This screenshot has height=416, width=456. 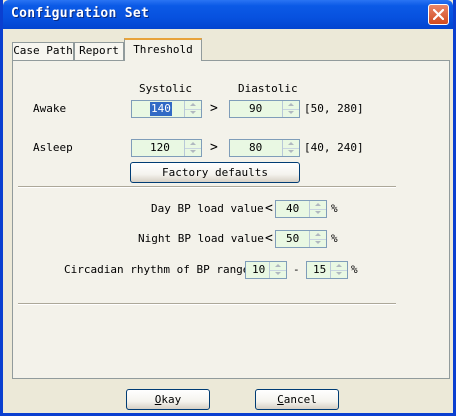 I want to click on awake-systolic-value: 140, so click(x=161, y=109).